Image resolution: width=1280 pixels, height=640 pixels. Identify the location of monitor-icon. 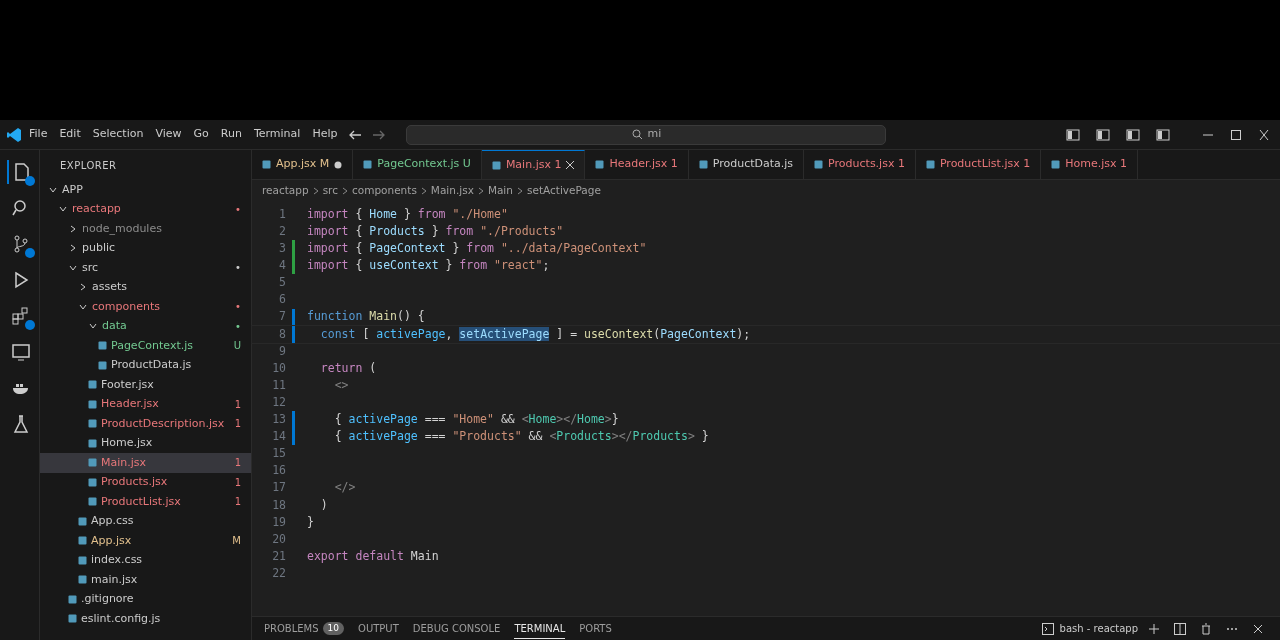
(20, 352).